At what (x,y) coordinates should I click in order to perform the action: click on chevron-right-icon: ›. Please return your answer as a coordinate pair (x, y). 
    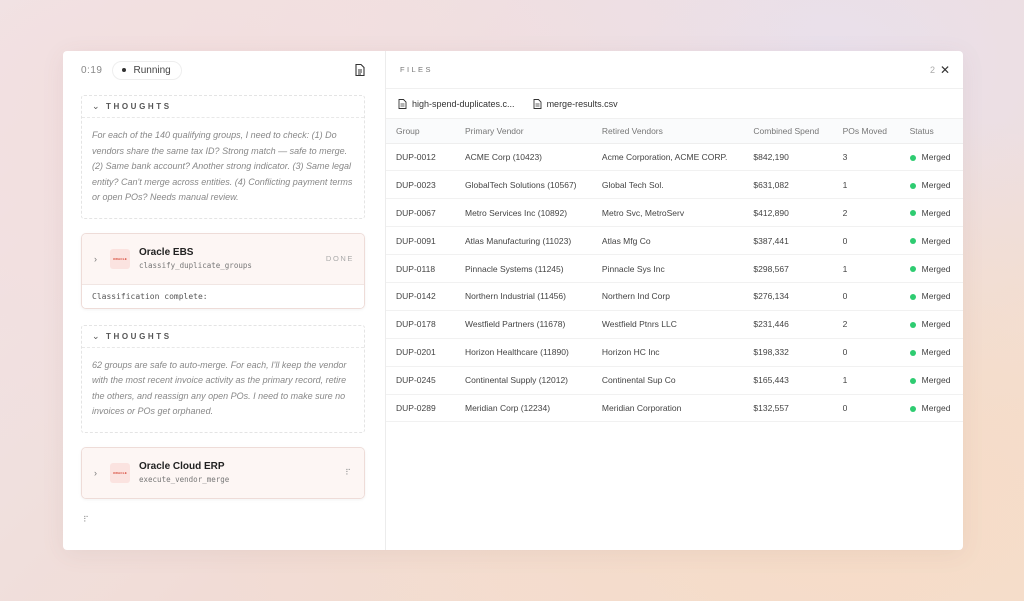
    Looking at the image, I should click on (95, 472).